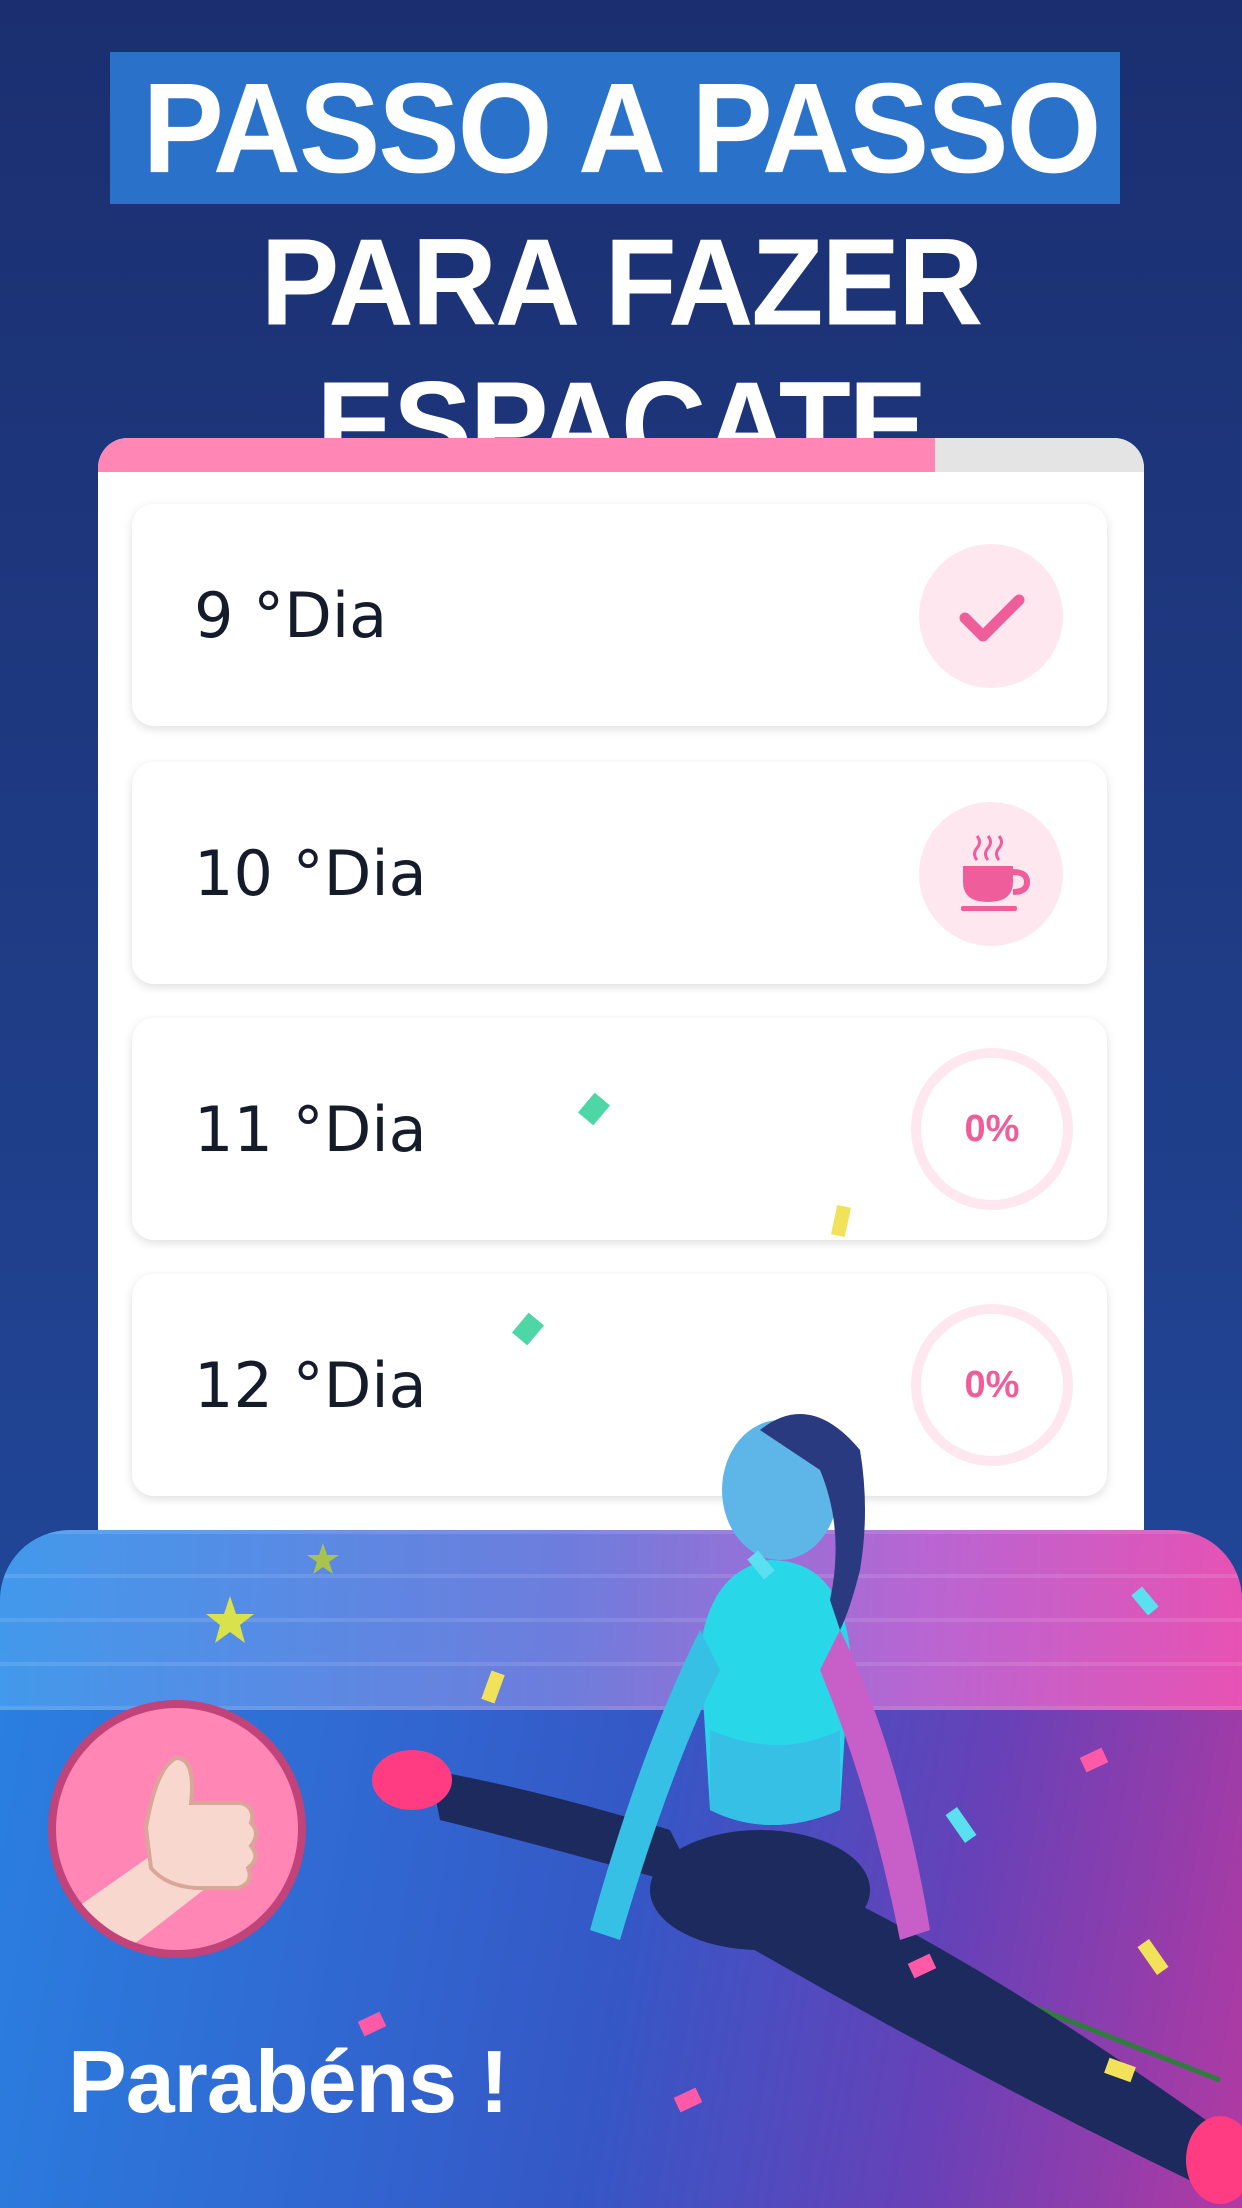  I want to click on day-label: 10 °Dia, so click(310, 873).